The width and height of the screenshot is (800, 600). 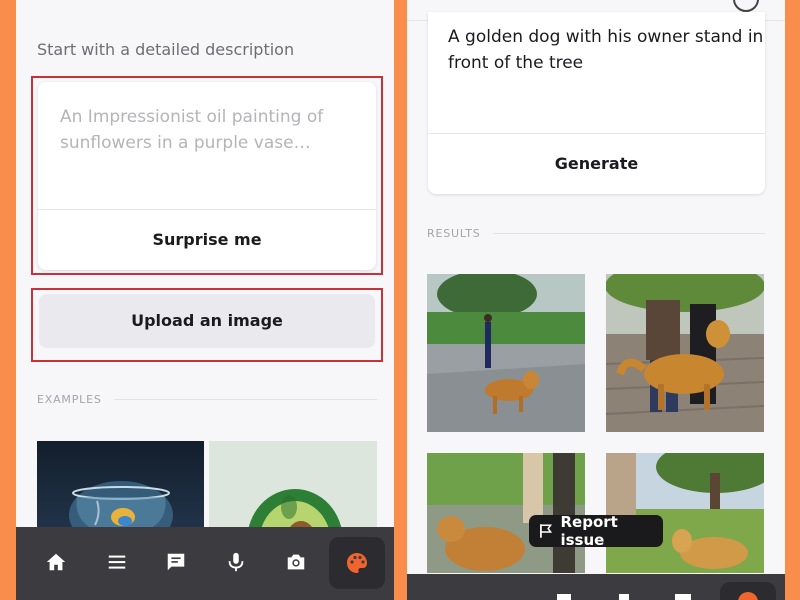 I want to click on nav-menu, so click(x=117, y=562).